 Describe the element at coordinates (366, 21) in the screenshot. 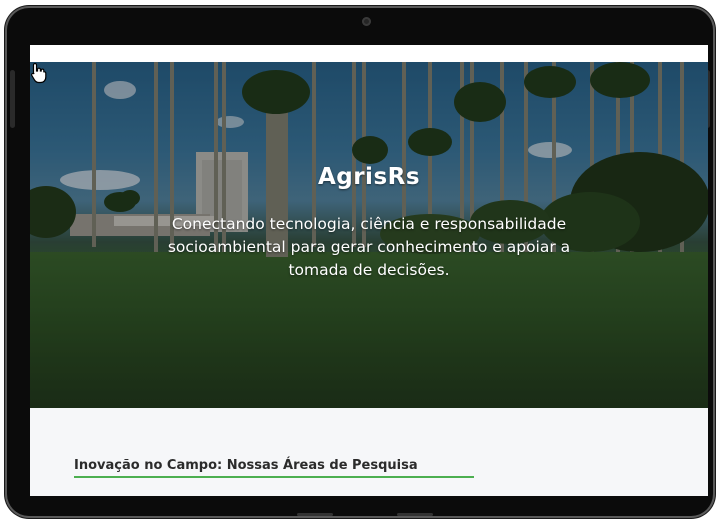

I see `camera-icon` at that location.